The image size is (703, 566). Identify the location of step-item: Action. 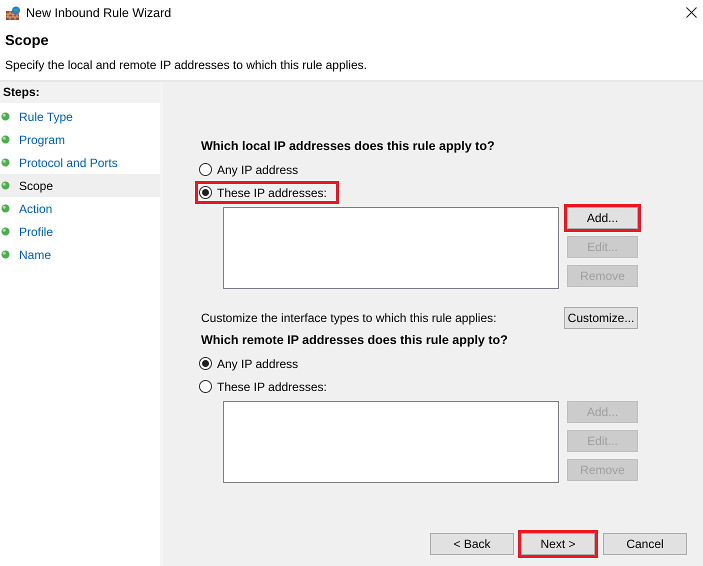
(35, 209).